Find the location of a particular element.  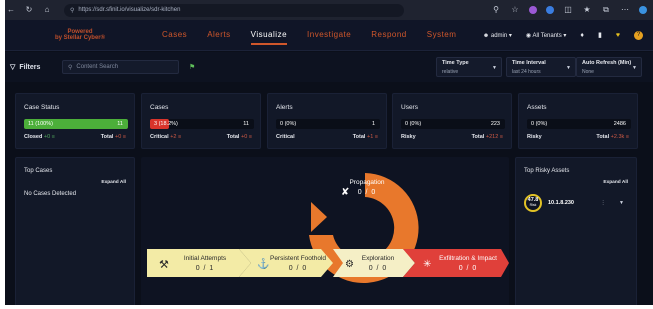

asset-row: 47.8 Risk 10.1.8.230 ⋮ ▼ is located at coordinates (577, 203).